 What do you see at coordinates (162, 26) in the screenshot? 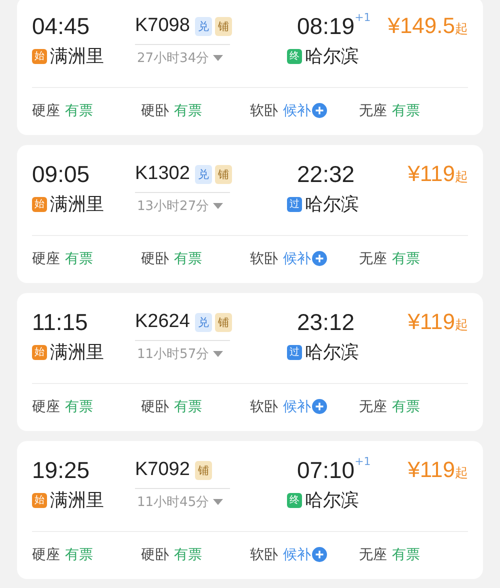
I see `train-number: K7098` at bounding box center [162, 26].